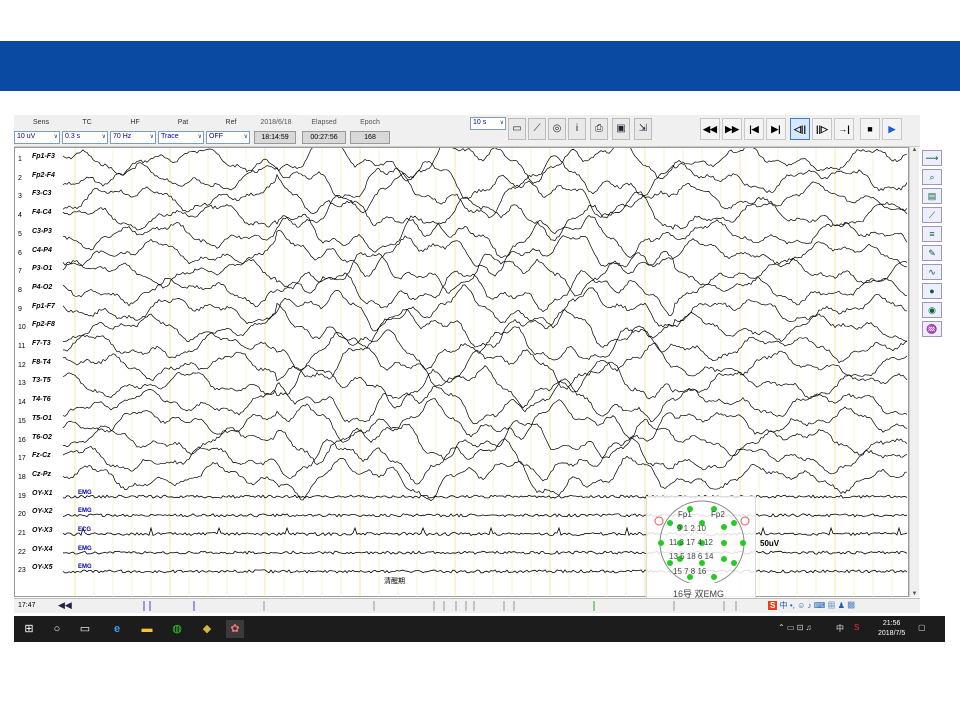  Describe the element at coordinates (801, 605) in the screenshot. I see `ime-emoji-icon: ☺` at that location.